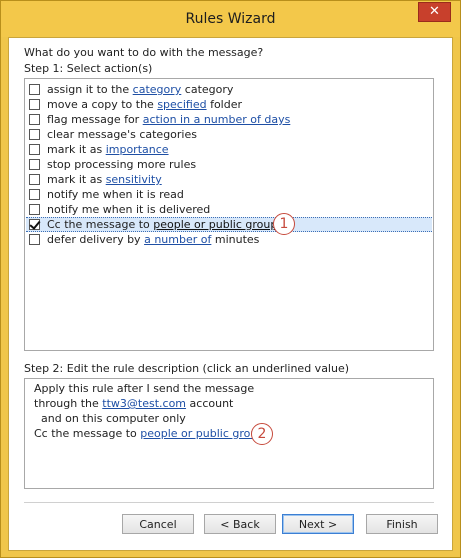 This screenshot has height=558, width=461. I want to click on action-link-a-number-of: a number of, so click(177, 239).